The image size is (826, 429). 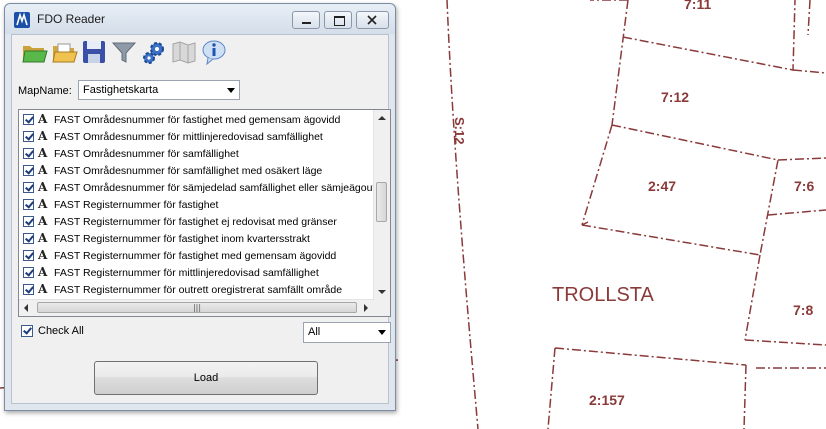 I want to click on map-label: 2:157, so click(x=607, y=400).